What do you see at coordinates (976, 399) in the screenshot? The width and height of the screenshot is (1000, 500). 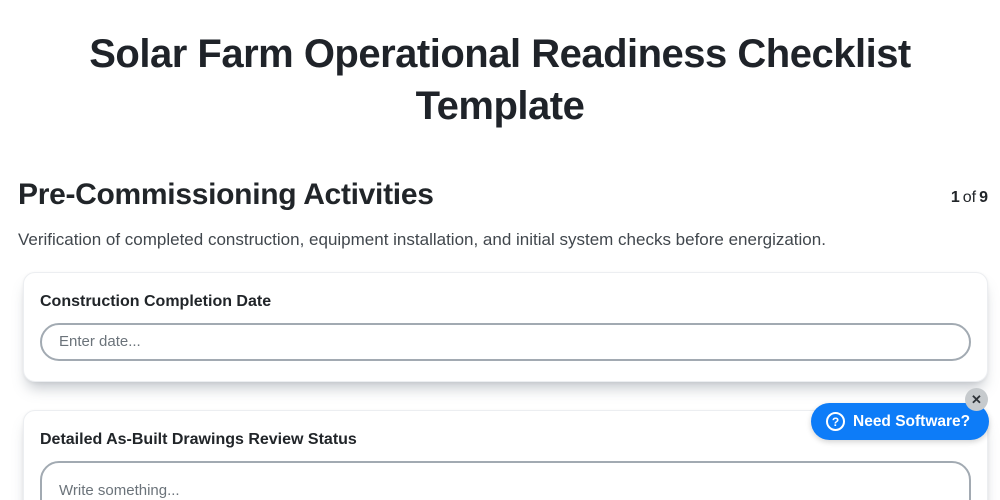 I see `close-icon: ✕` at bounding box center [976, 399].